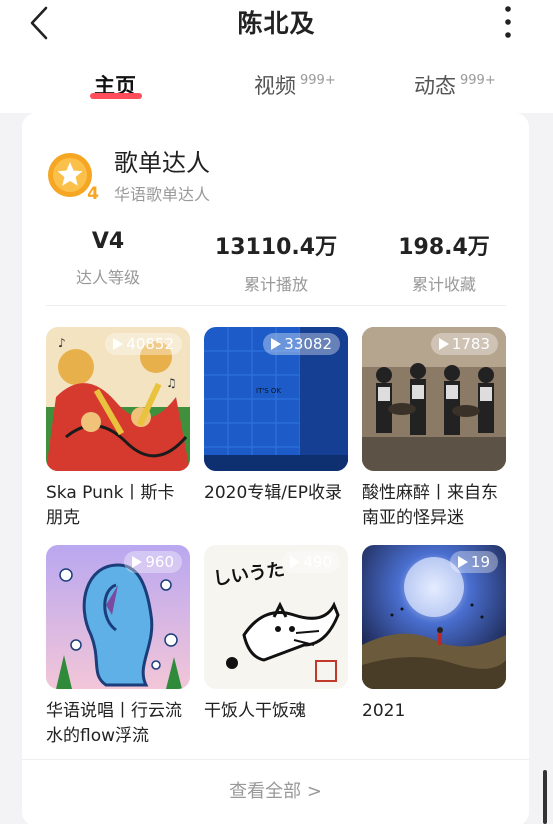 This screenshot has height=824, width=553. Describe the element at coordinates (480, 562) in the screenshot. I see `play-count-value: 19` at that location.